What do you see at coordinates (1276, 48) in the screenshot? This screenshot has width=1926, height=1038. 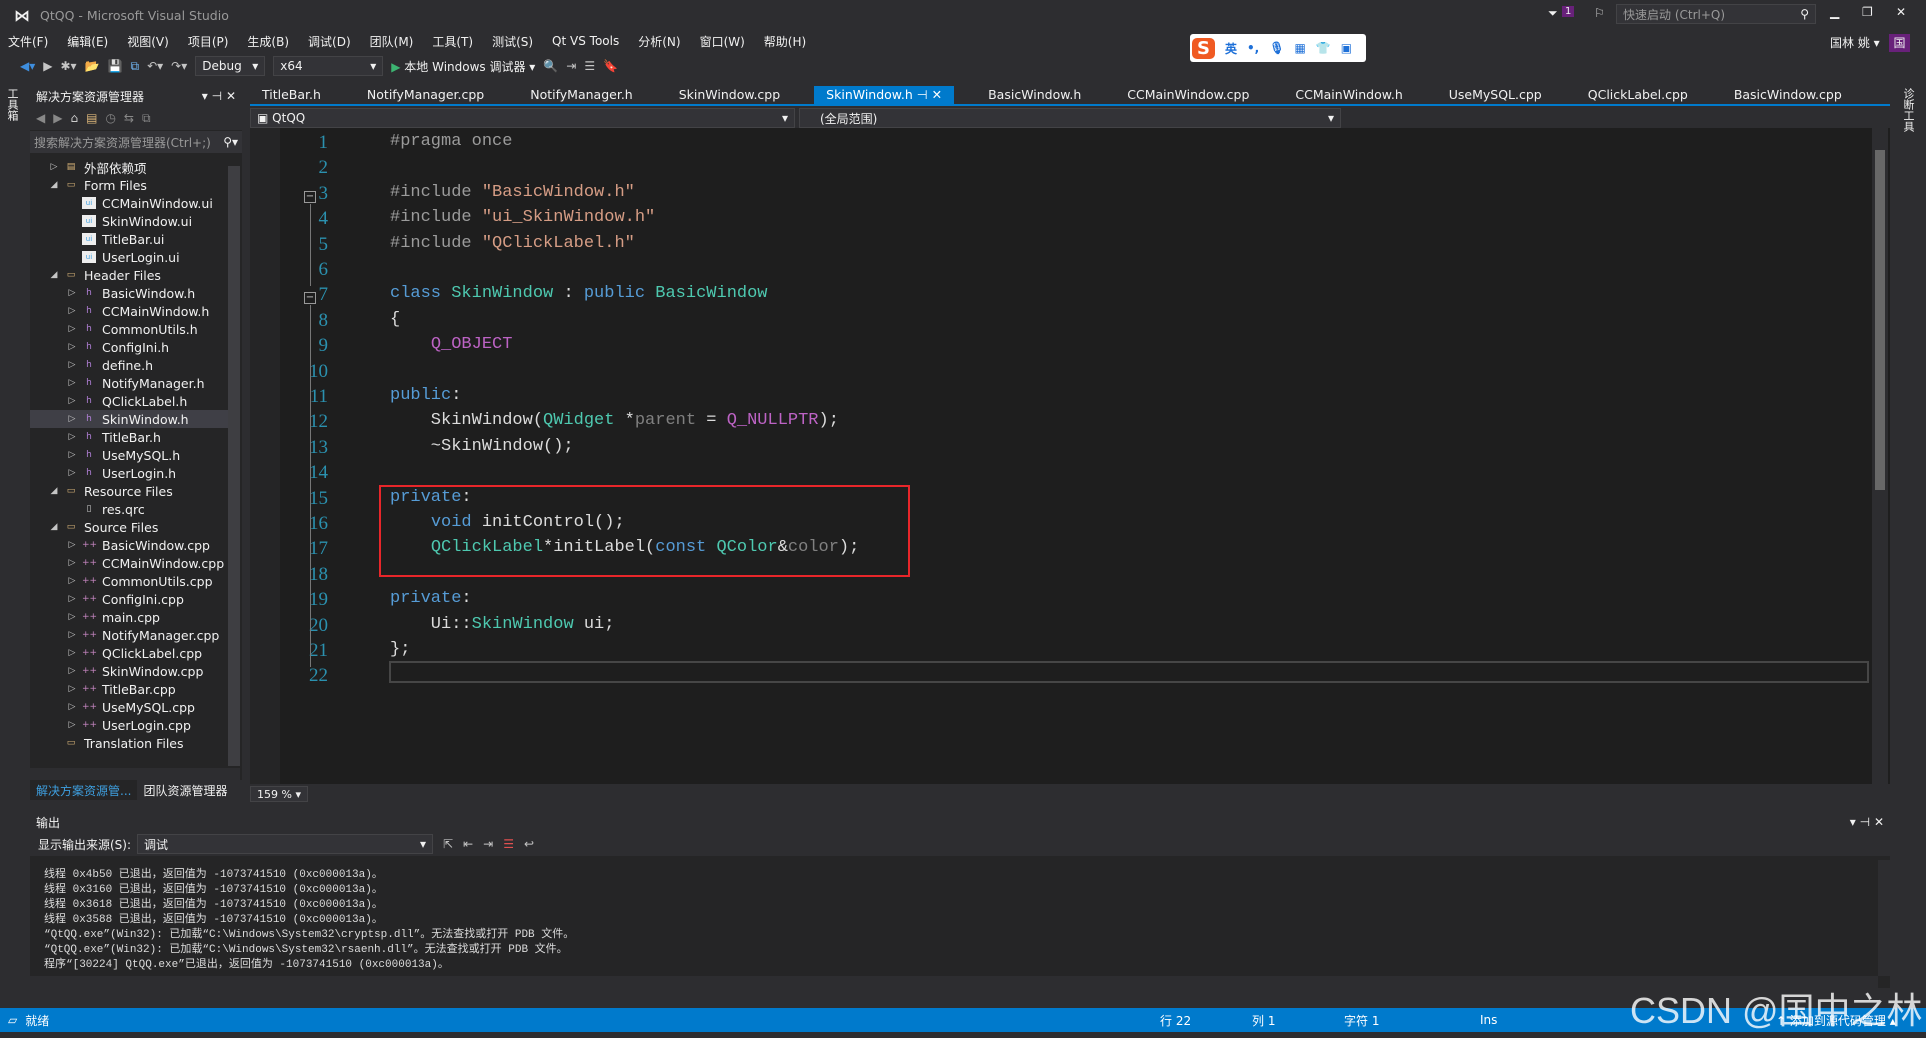 I see `microphone-icon: 🎙` at bounding box center [1276, 48].